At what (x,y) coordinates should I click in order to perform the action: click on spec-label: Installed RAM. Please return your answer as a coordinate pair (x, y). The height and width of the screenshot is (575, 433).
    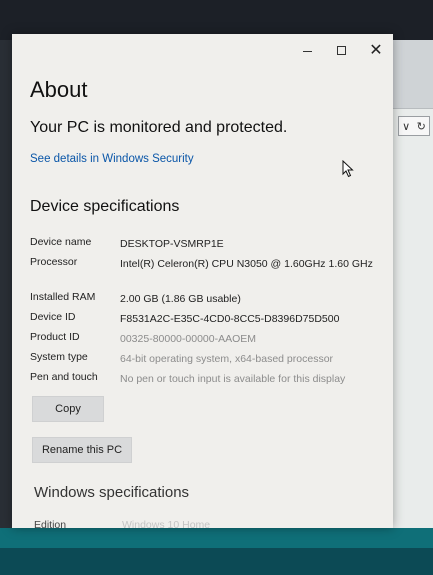
    Looking at the image, I should click on (63, 297).